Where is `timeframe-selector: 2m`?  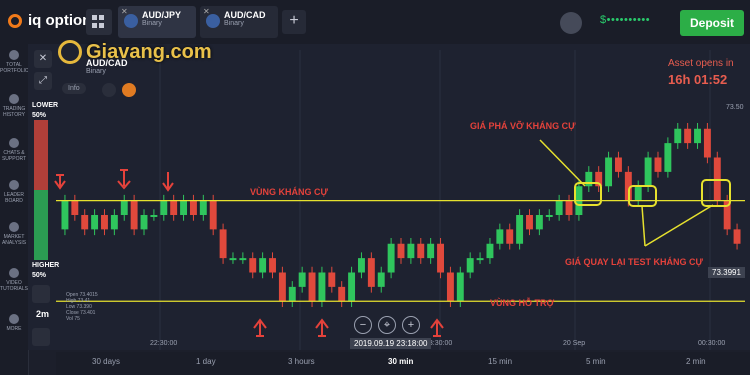 timeframe-selector: 2m is located at coordinates (42, 314).